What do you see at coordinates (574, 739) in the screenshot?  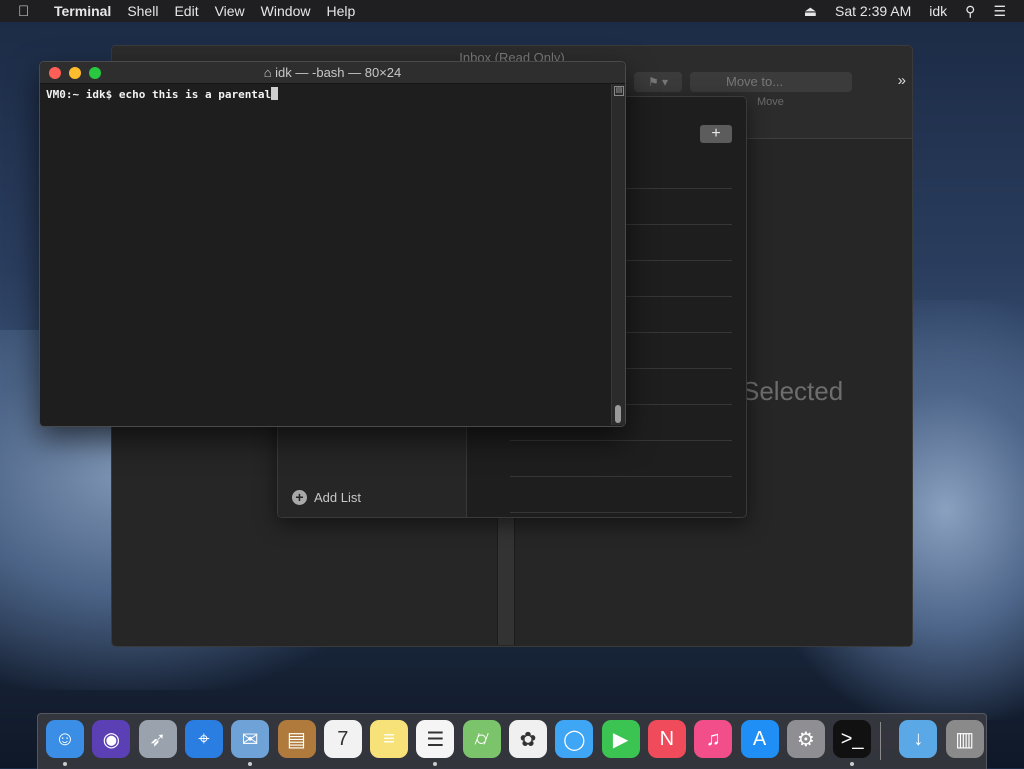 I see `messages-icon: ◯` at bounding box center [574, 739].